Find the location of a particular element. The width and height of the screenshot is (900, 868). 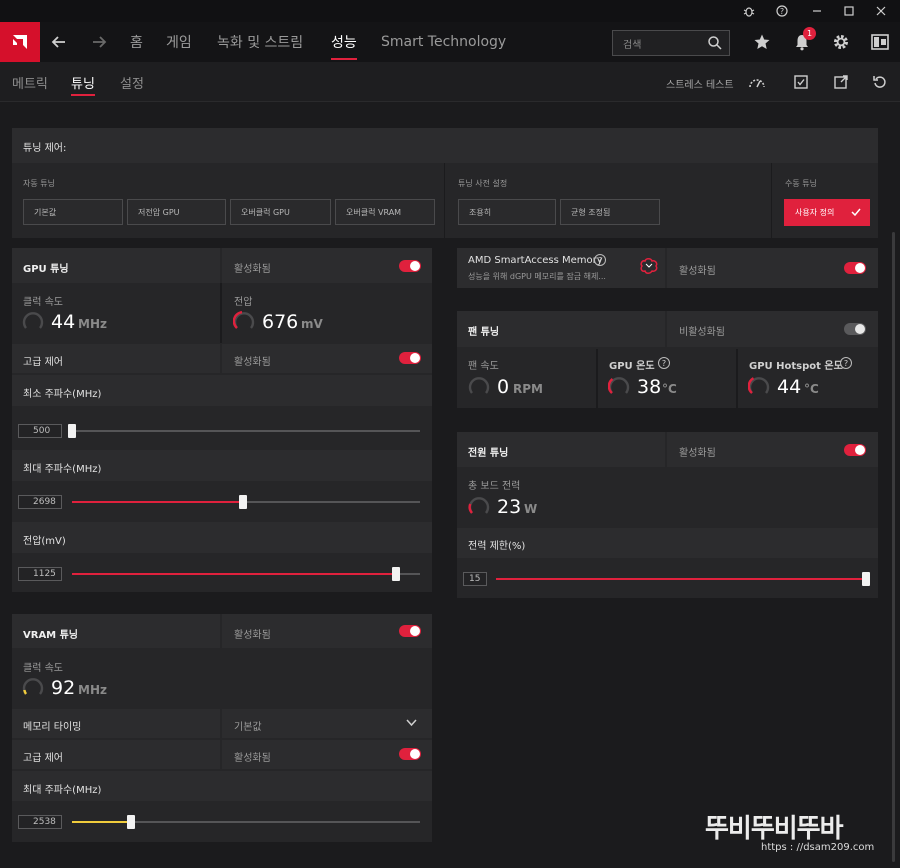

gpu-voltage-value: 676 is located at coordinates (280, 322).